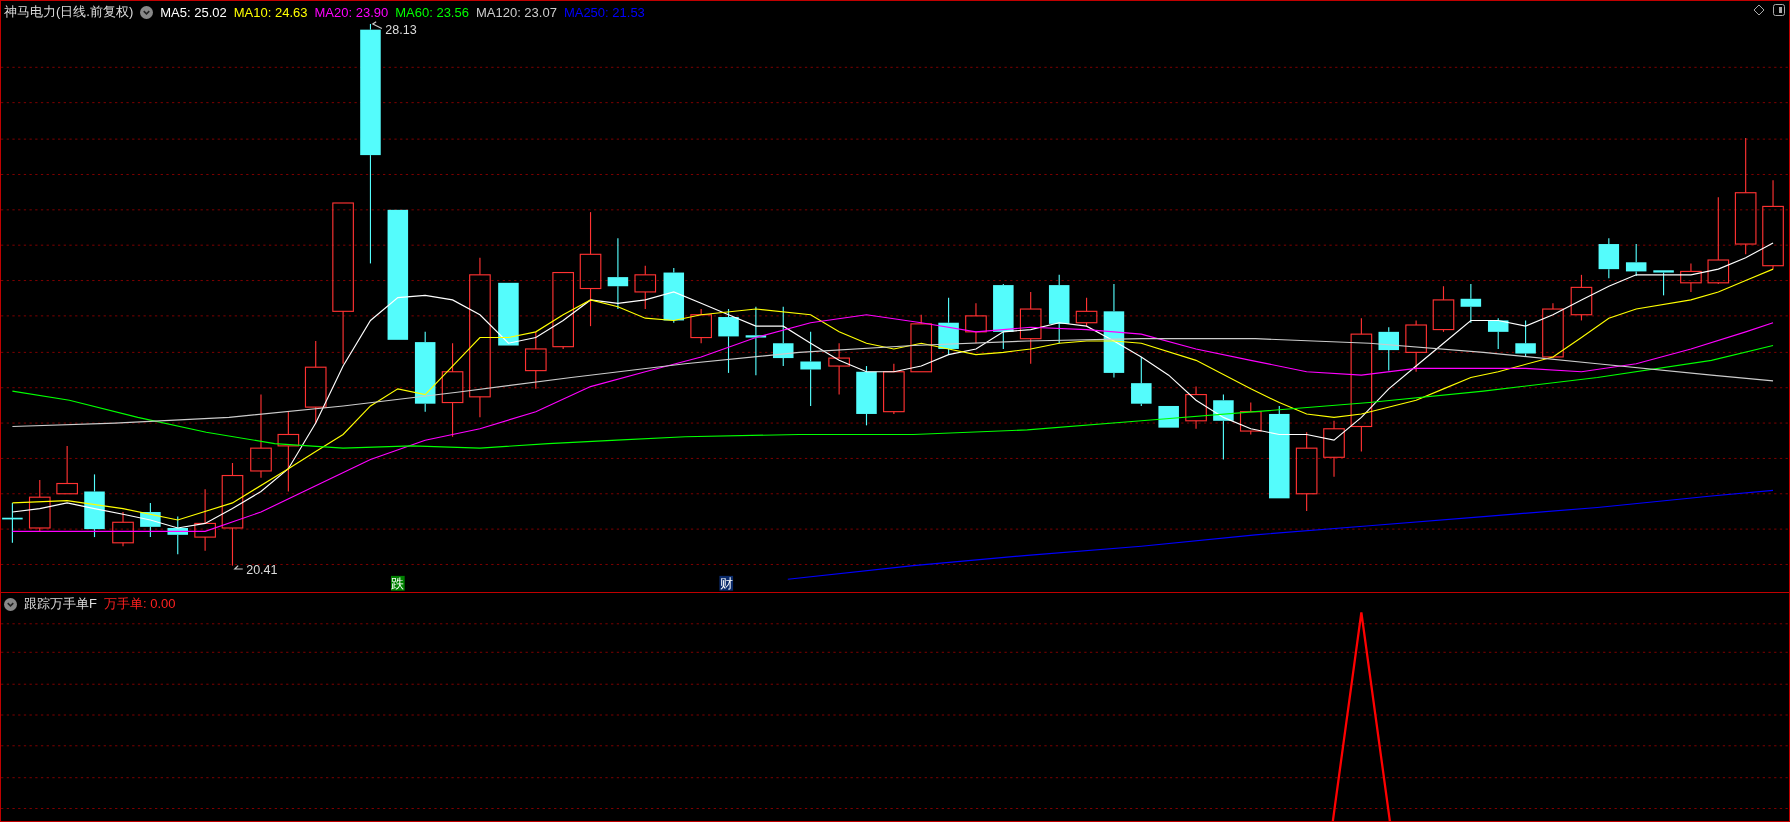 The width and height of the screenshot is (1790, 822). What do you see at coordinates (726, 583) in the screenshot?
I see `event-tag: 财` at bounding box center [726, 583].